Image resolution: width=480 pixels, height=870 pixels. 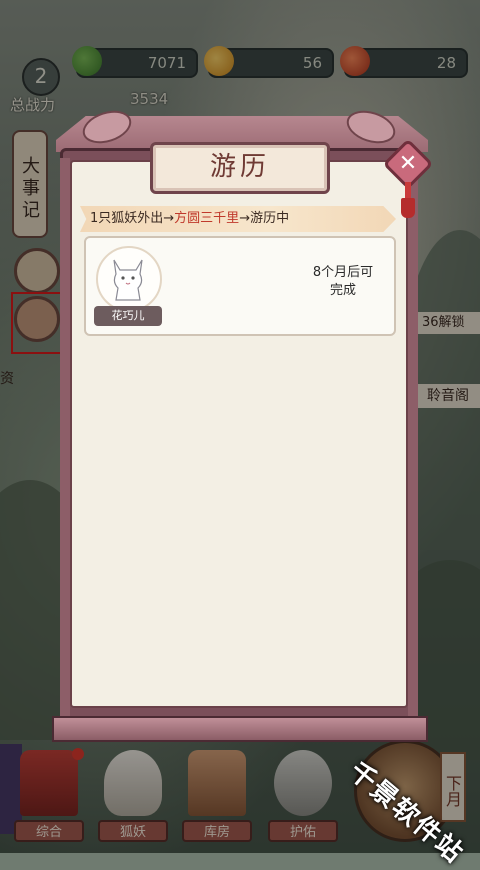 I want to click on fox-name-tag: 花巧儿, so click(x=128, y=316).